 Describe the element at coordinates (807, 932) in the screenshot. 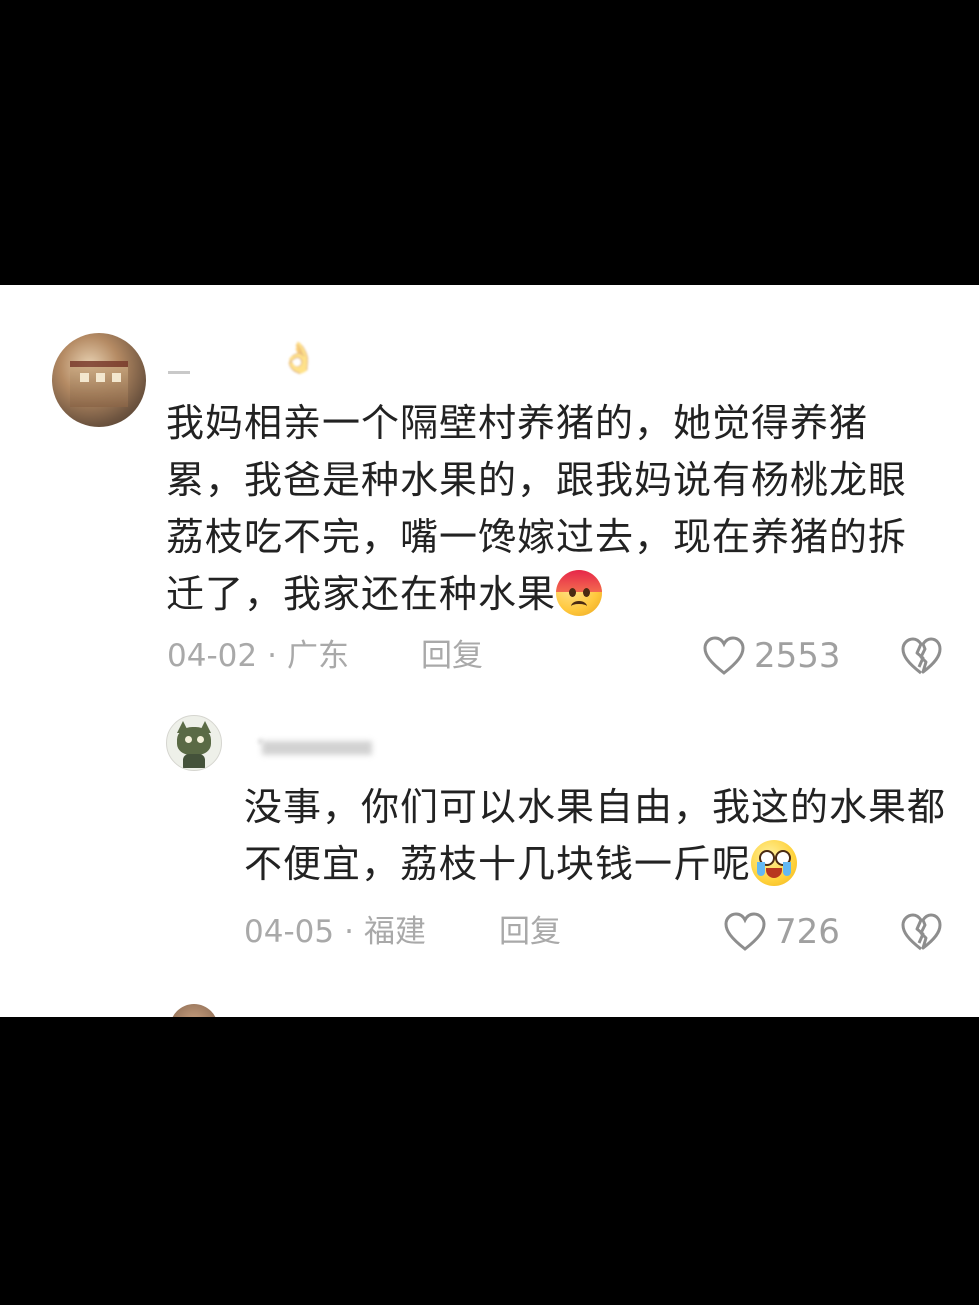

I see `like-count: 726` at that location.